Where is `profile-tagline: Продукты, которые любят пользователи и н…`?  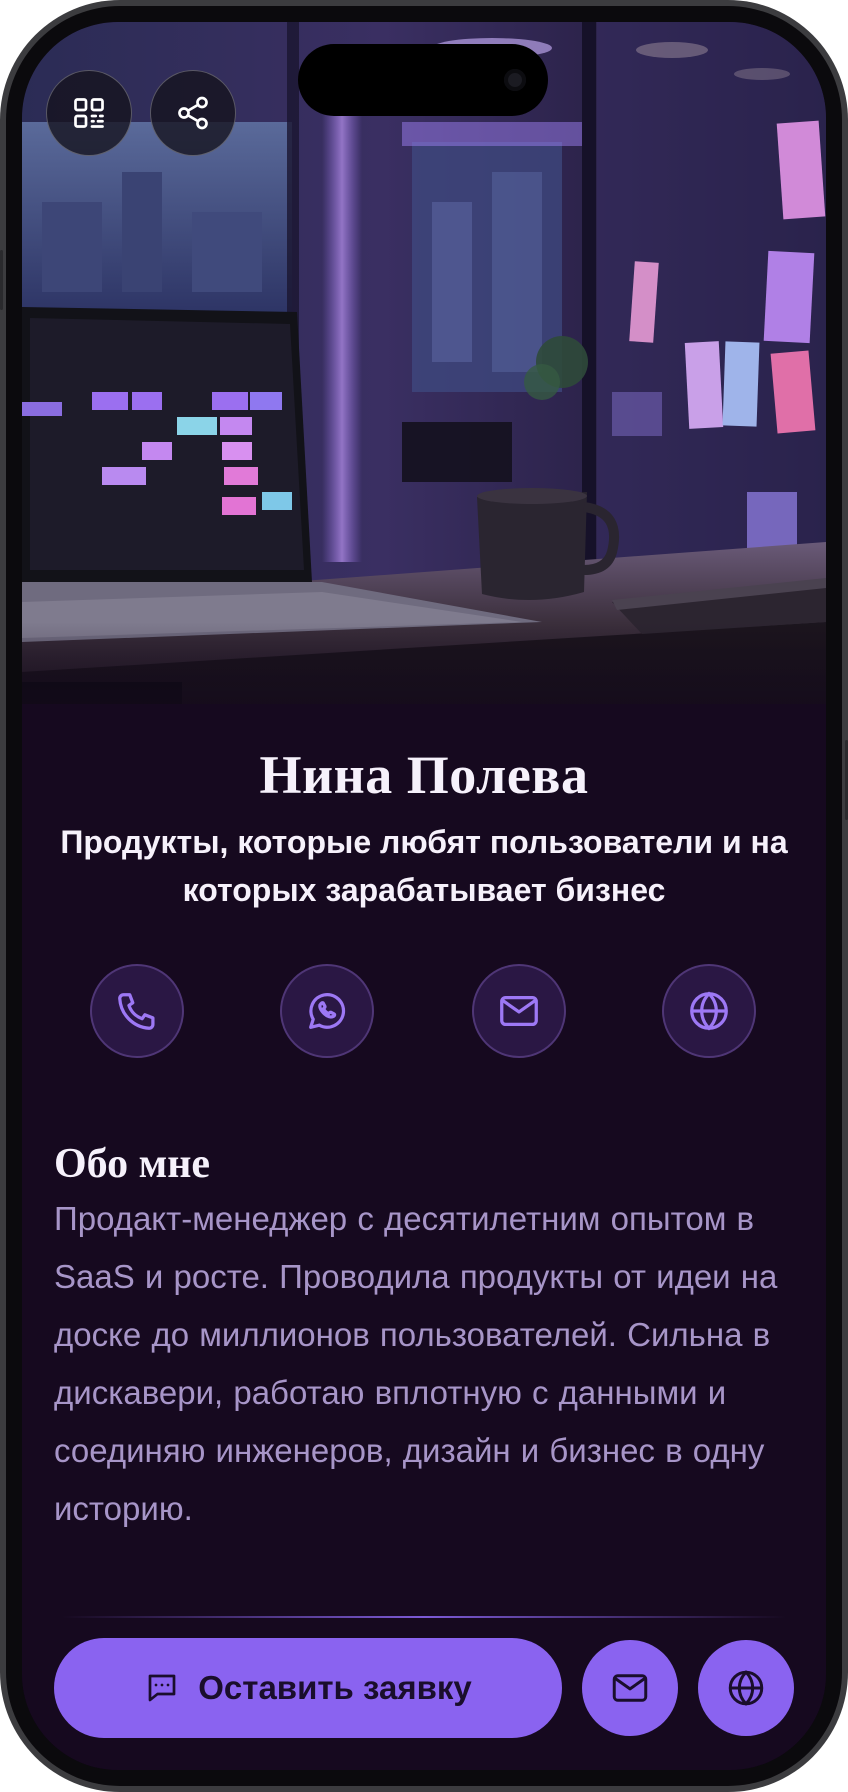
profile-tagline: Продукты, которые любят пользователи и н… is located at coordinates (424, 866).